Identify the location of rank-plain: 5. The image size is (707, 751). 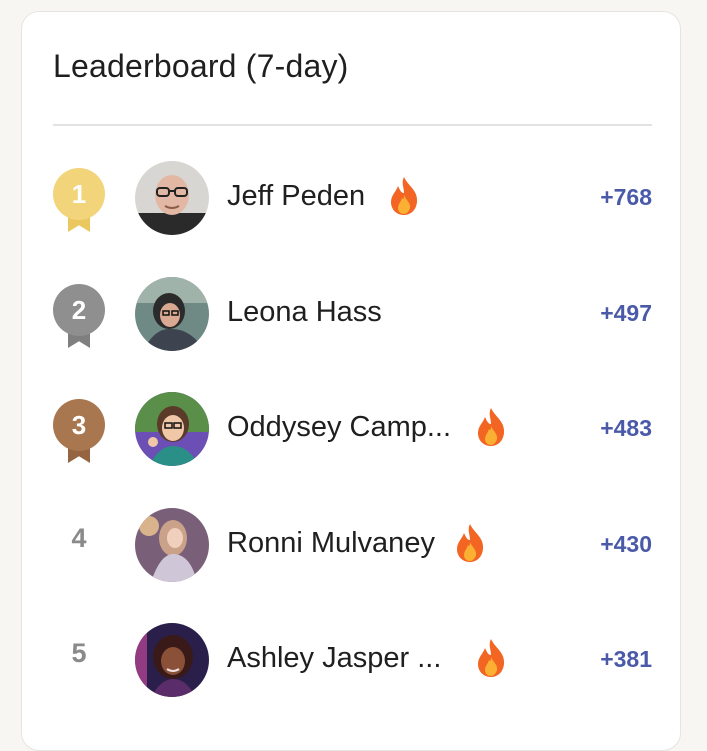
(79, 660).